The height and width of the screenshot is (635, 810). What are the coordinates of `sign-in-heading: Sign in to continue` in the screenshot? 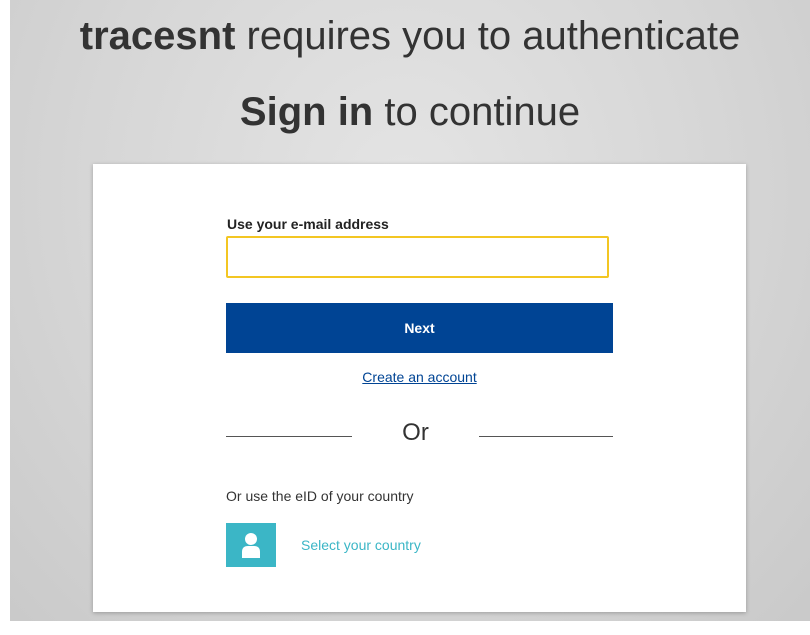 It's located at (410, 112).